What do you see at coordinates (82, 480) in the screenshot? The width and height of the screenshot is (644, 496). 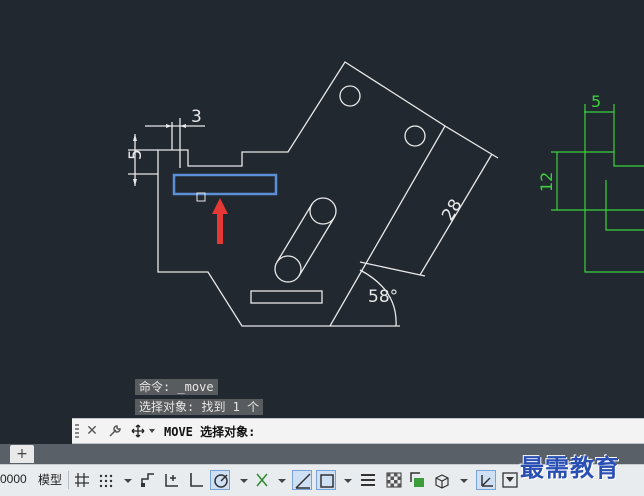 I see `grid-icon` at bounding box center [82, 480].